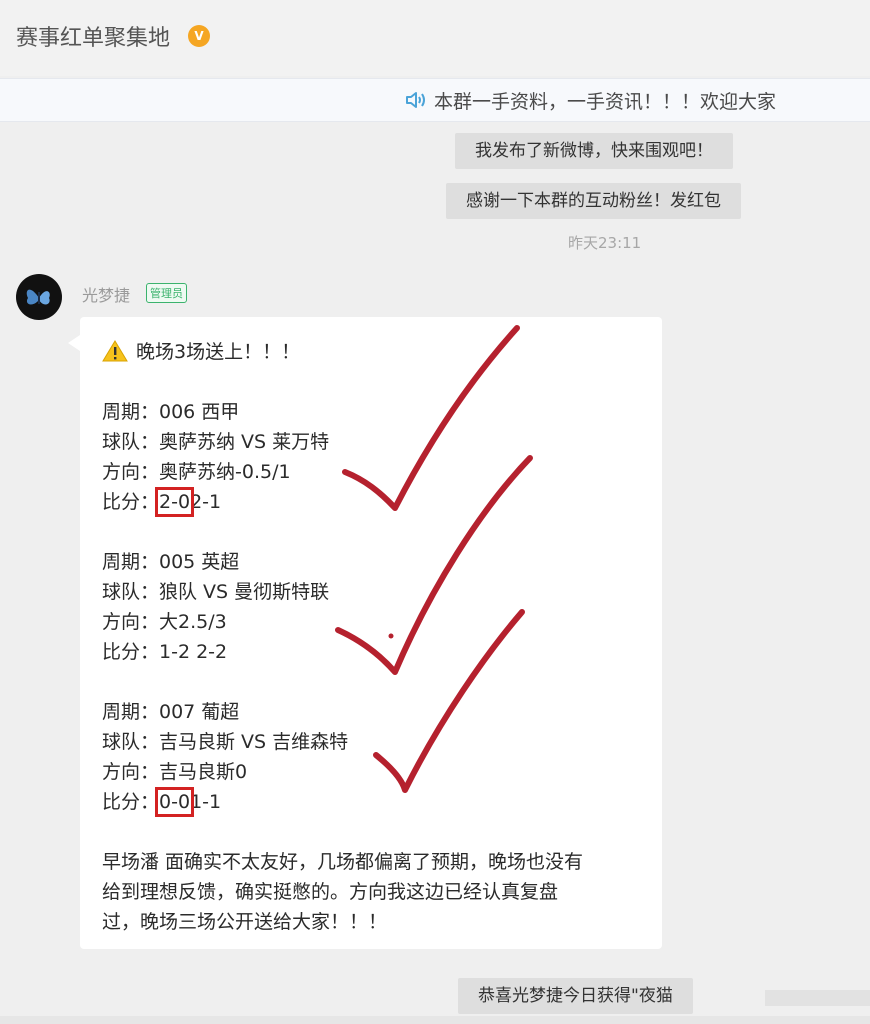 The height and width of the screenshot is (1024, 870). What do you see at coordinates (115, 351) in the screenshot?
I see `warning-icon` at bounding box center [115, 351].